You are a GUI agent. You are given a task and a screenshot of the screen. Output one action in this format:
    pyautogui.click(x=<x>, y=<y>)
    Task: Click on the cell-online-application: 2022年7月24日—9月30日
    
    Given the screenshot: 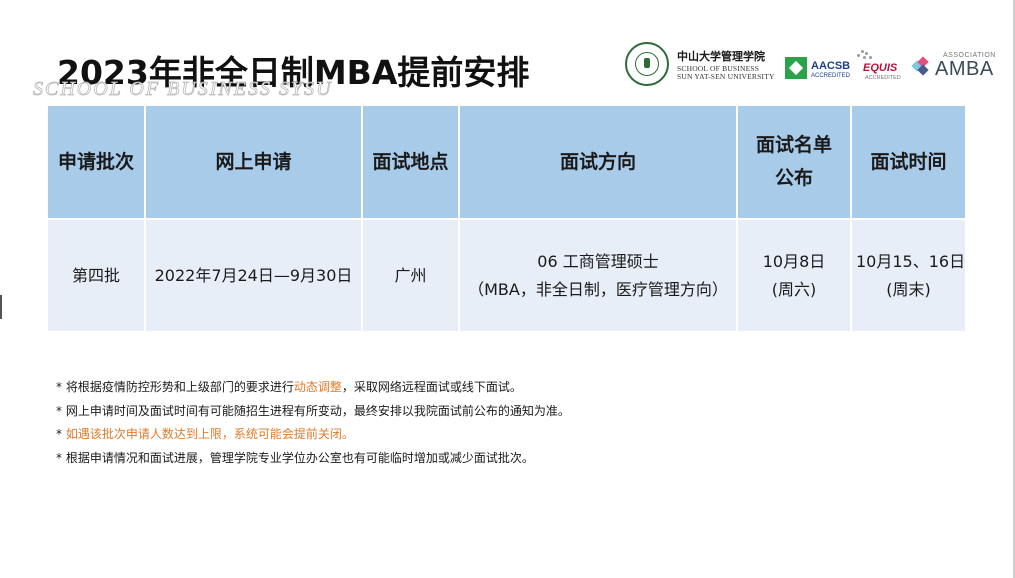 What is the action you would take?
    pyautogui.click(x=254, y=275)
    